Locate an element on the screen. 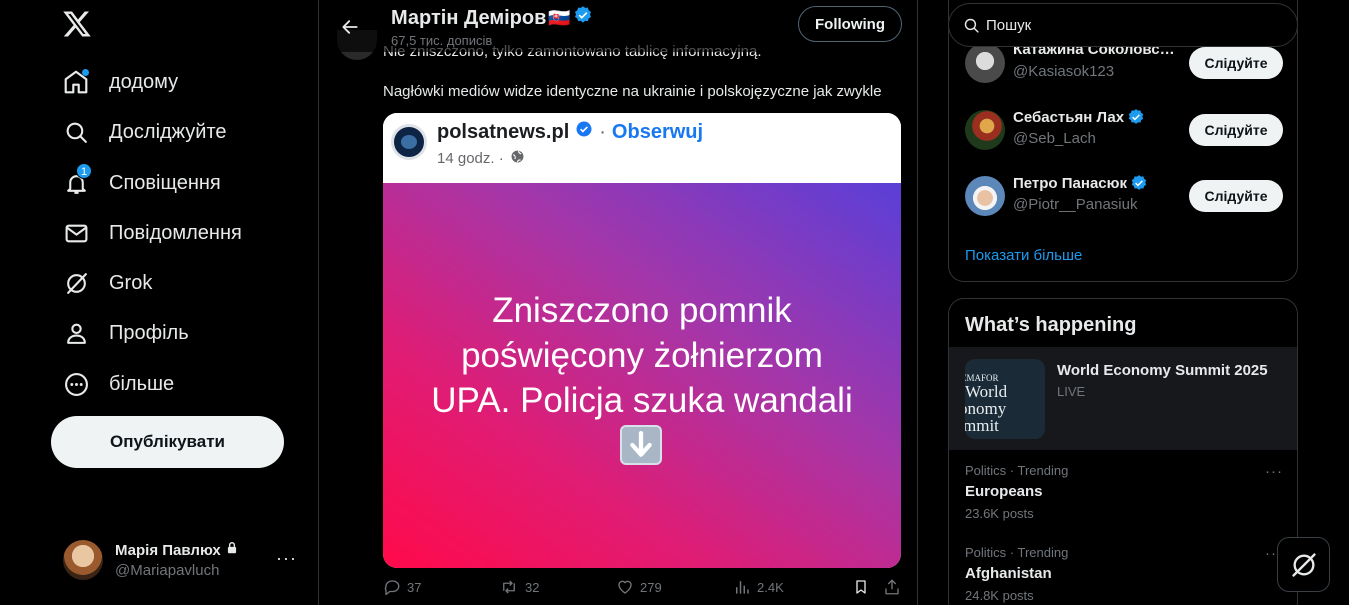 This screenshot has width=1349, height=605. arrow-left-icon is located at coordinates (350, 27).